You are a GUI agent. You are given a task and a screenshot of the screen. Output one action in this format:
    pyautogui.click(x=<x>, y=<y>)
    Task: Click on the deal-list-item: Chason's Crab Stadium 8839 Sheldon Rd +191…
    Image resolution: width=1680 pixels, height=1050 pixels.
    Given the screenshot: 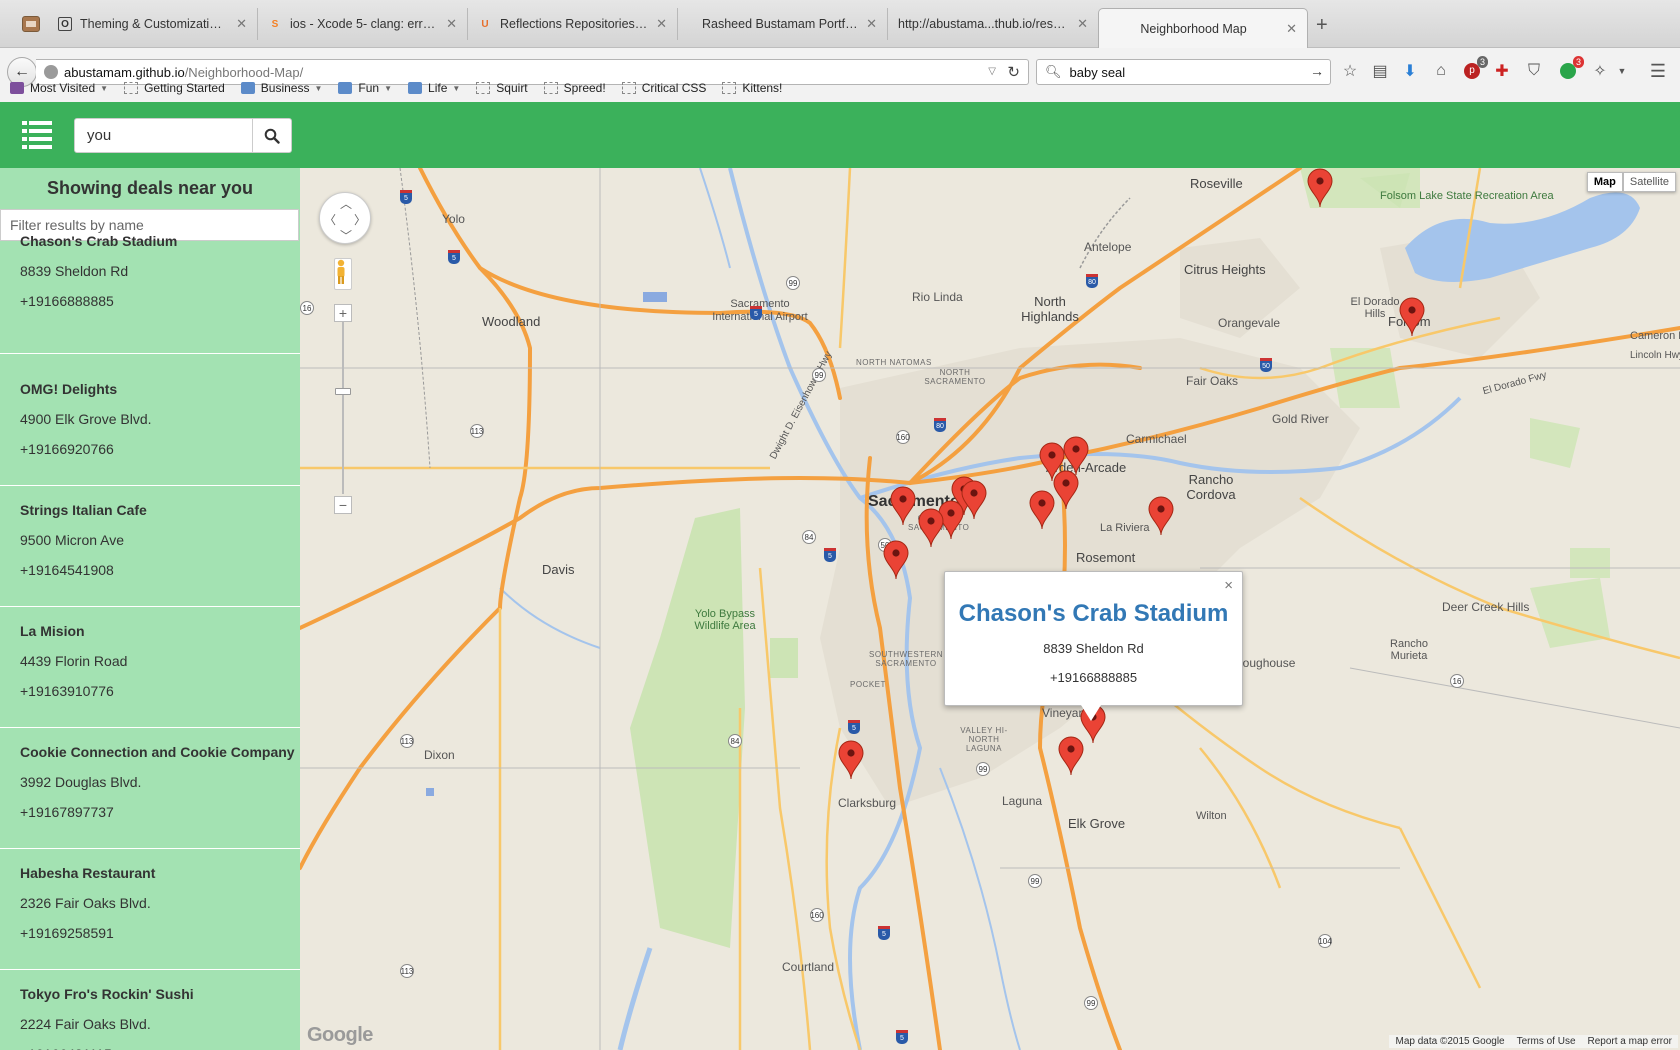 What is the action you would take?
    pyautogui.click(x=150, y=293)
    